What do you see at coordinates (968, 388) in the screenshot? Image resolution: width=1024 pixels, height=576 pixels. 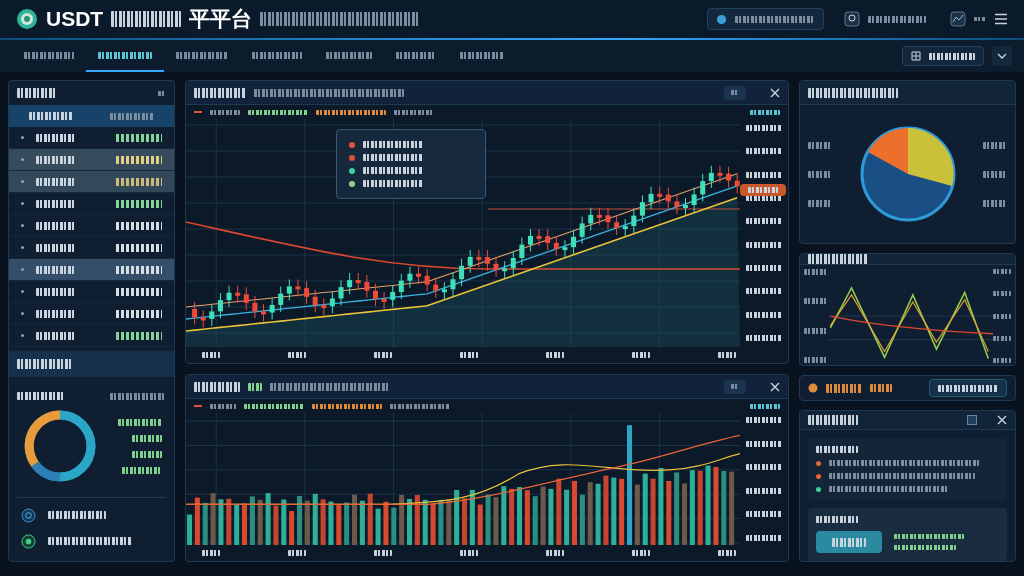 I see `action-button` at bounding box center [968, 388].